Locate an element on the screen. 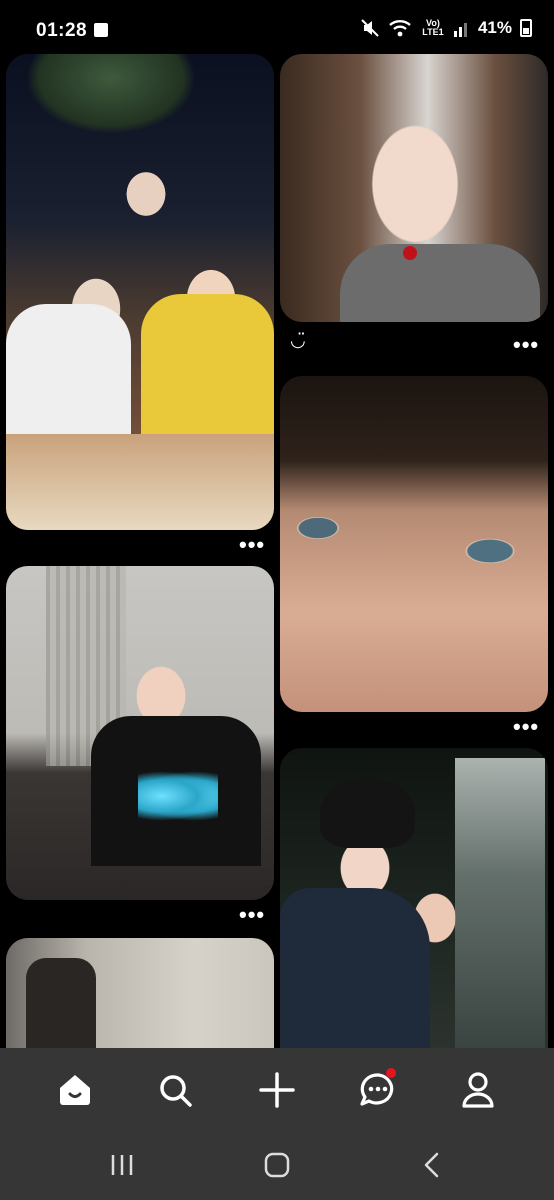 The image size is (554, 1200). palm-tree-decor is located at coordinates (111, 94).